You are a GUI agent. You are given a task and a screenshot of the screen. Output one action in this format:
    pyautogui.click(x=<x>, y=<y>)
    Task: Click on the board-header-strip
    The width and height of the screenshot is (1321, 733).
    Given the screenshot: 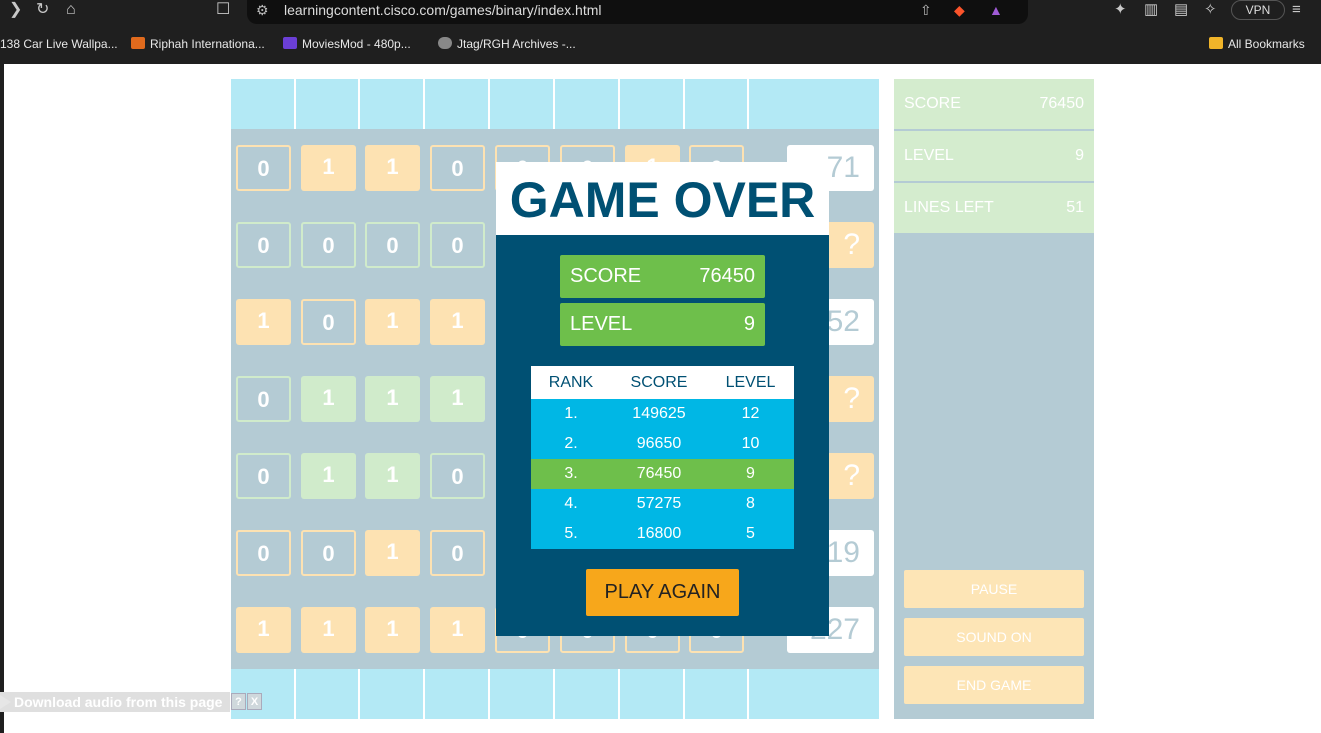 What is the action you would take?
    pyautogui.click(x=555, y=104)
    